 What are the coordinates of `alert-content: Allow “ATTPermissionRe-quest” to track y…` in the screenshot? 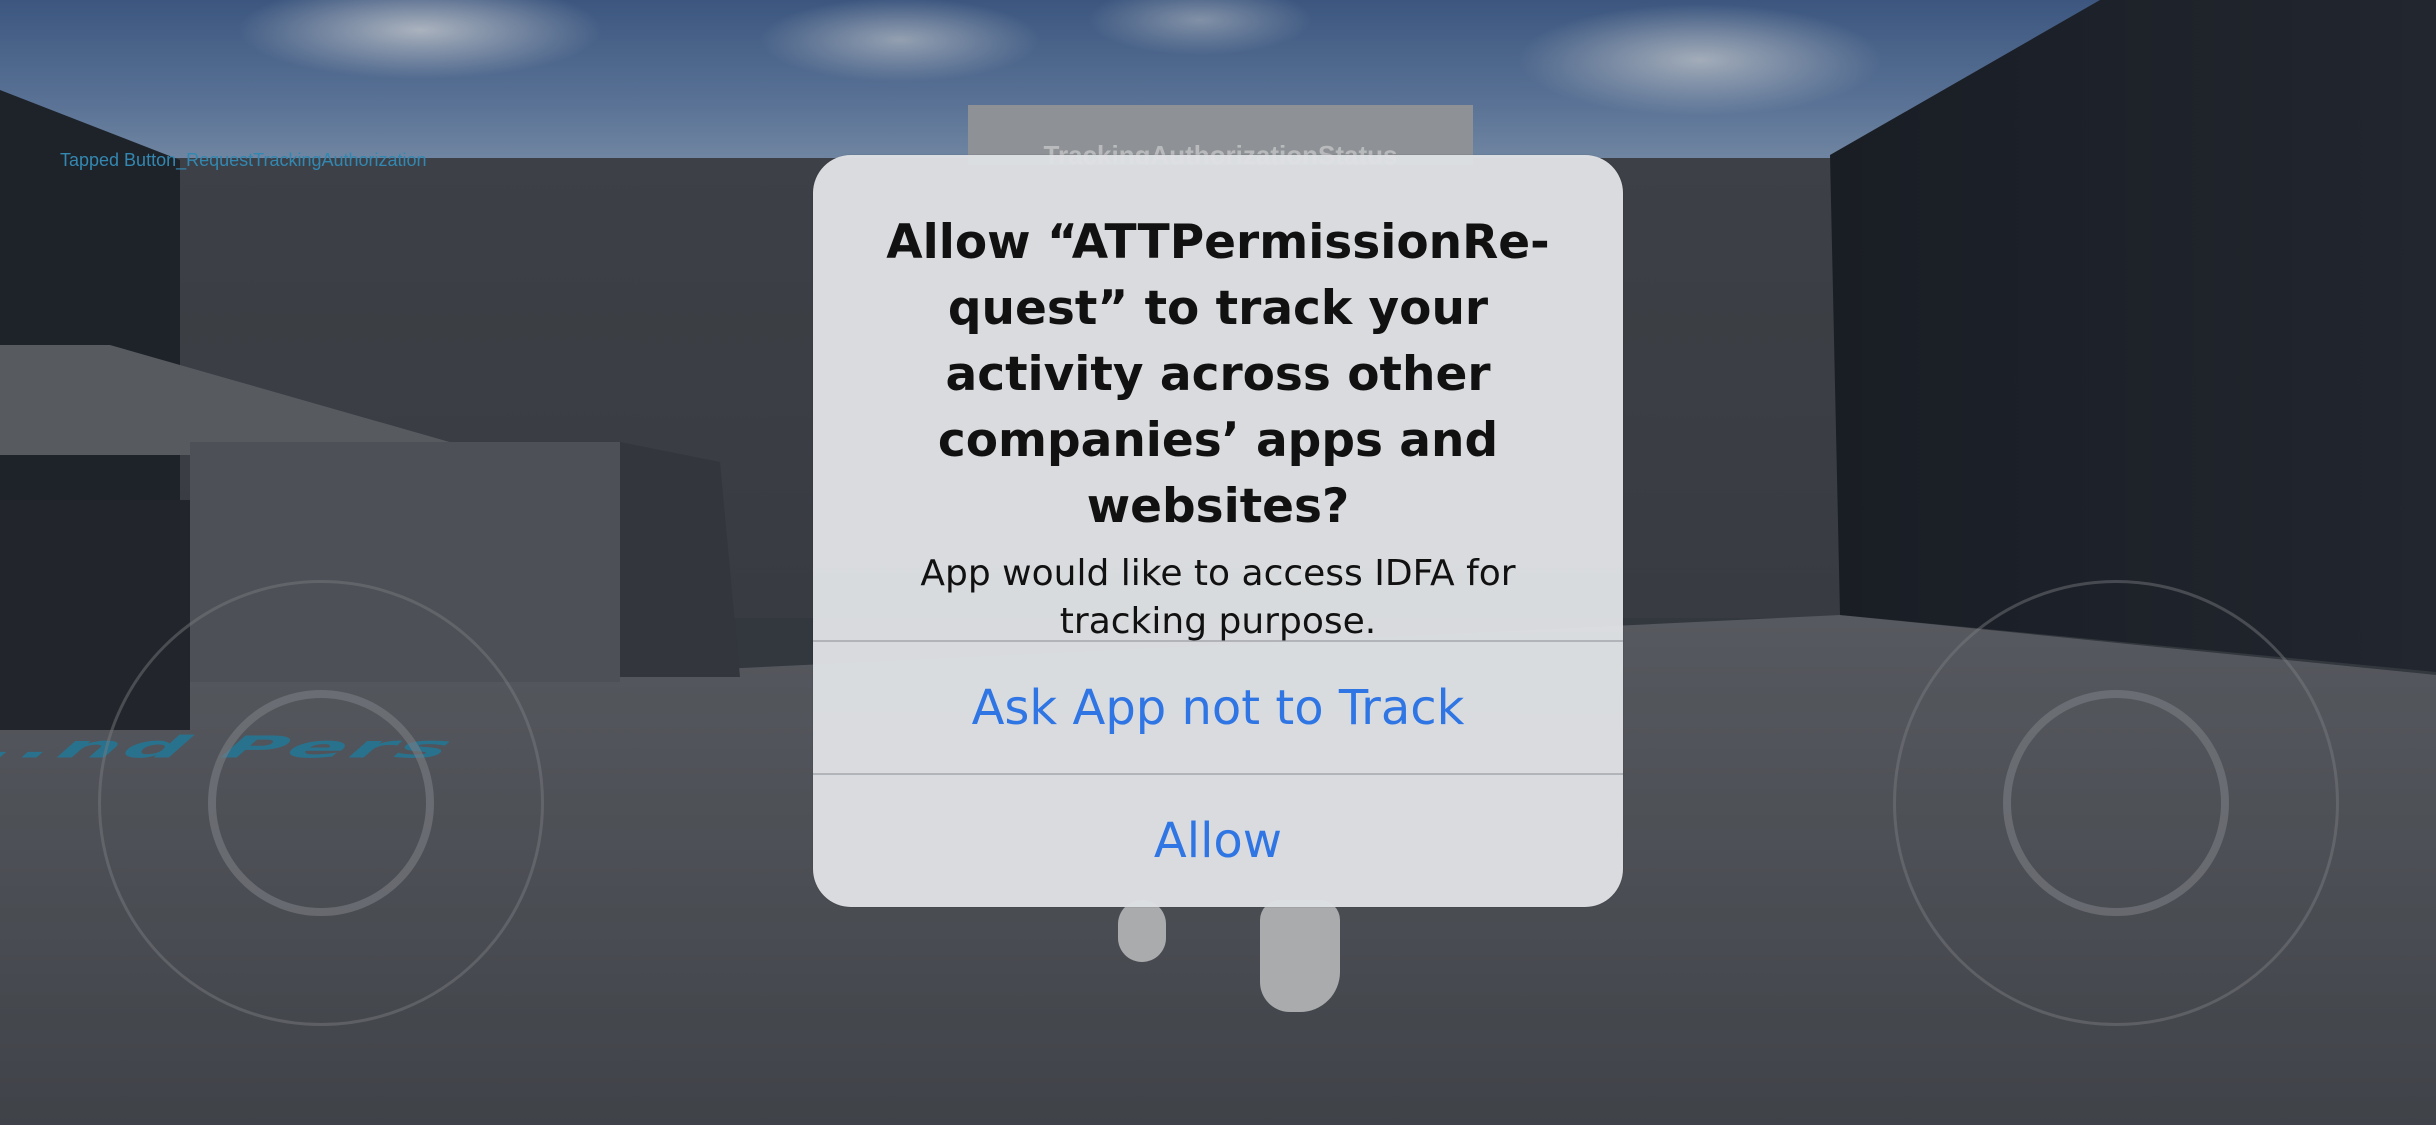 It's located at (1218, 398).